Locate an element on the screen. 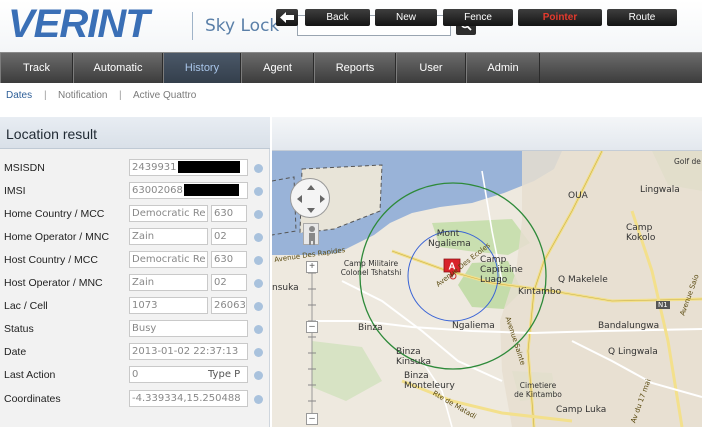 The width and height of the screenshot is (702, 427). nav-track: Track is located at coordinates (36, 68).